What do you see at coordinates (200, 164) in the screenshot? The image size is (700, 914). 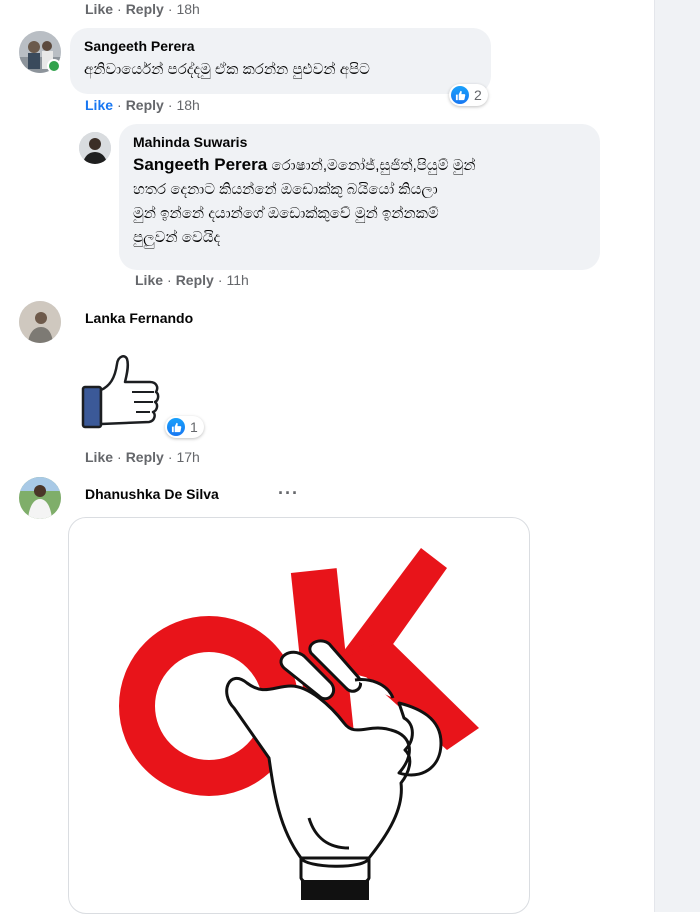 I see `mention-link: Sangeeth Perera` at bounding box center [200, 164].